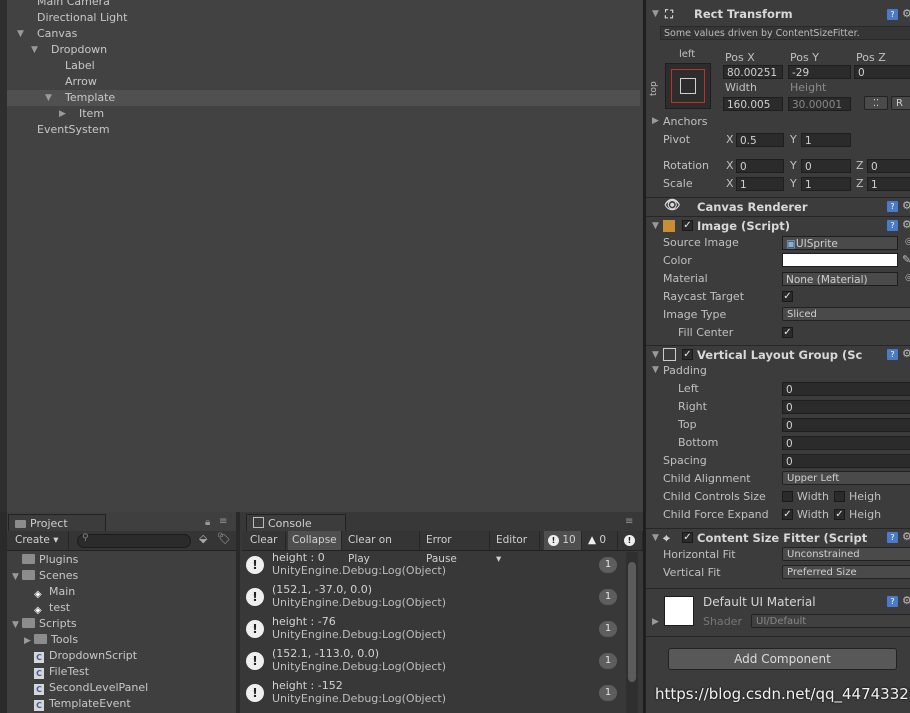 This screenshot has width=910, height=713. Describe the element at coordinates (629, 521) in the screenshot. I see `panel-menu-icon: ≡` at that location.